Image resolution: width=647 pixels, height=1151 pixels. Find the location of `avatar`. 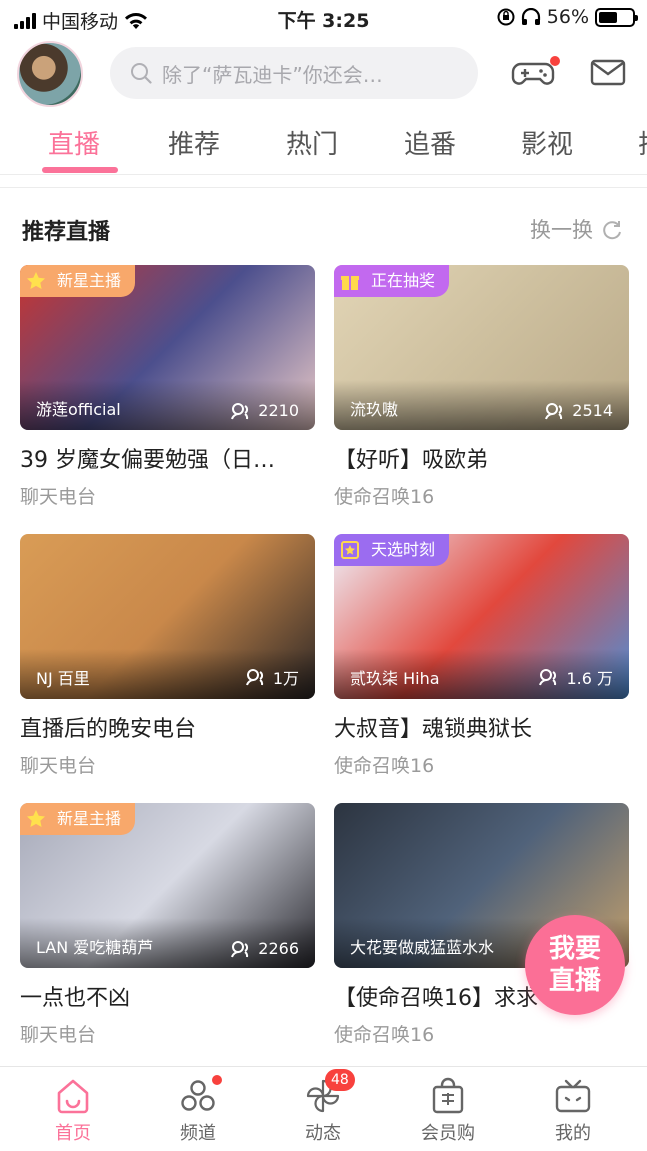

avatar is located at coordinates (50, 74).